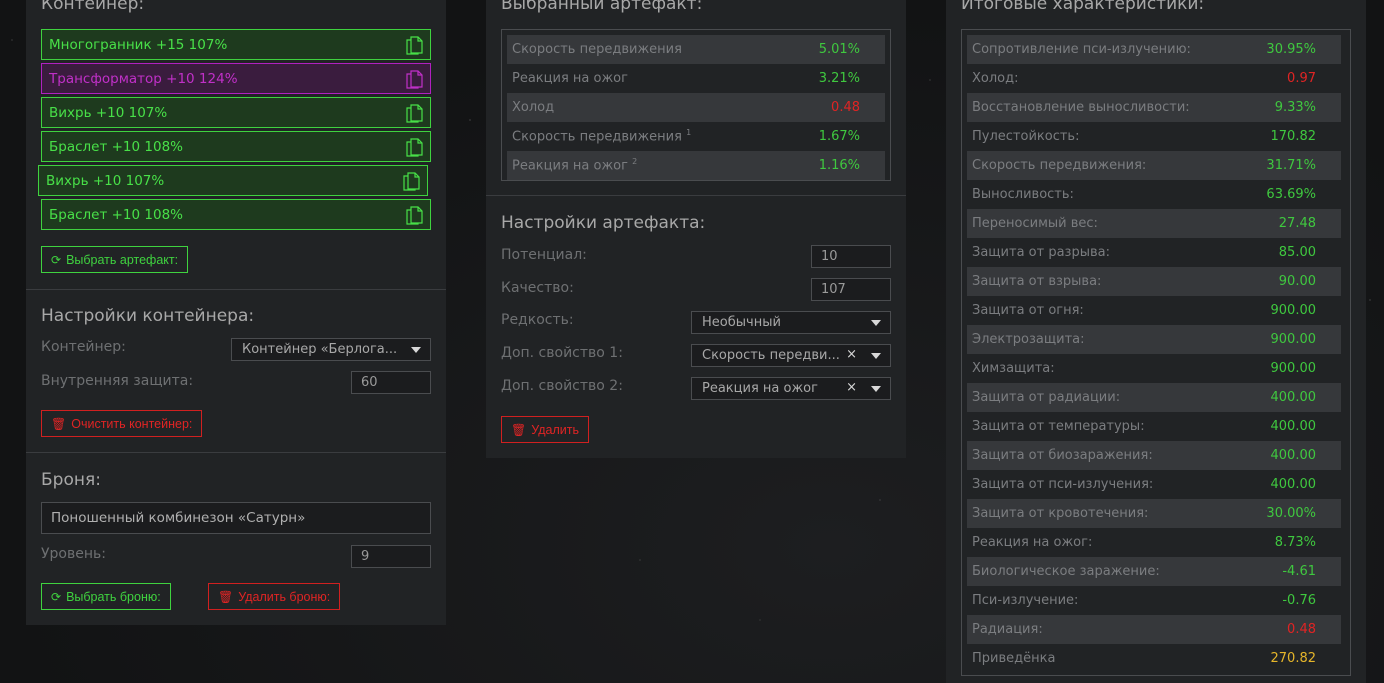 The image size is (1384, 683). I want to click on prop2-select-value: Реакция на ожог, so click(760, 388).